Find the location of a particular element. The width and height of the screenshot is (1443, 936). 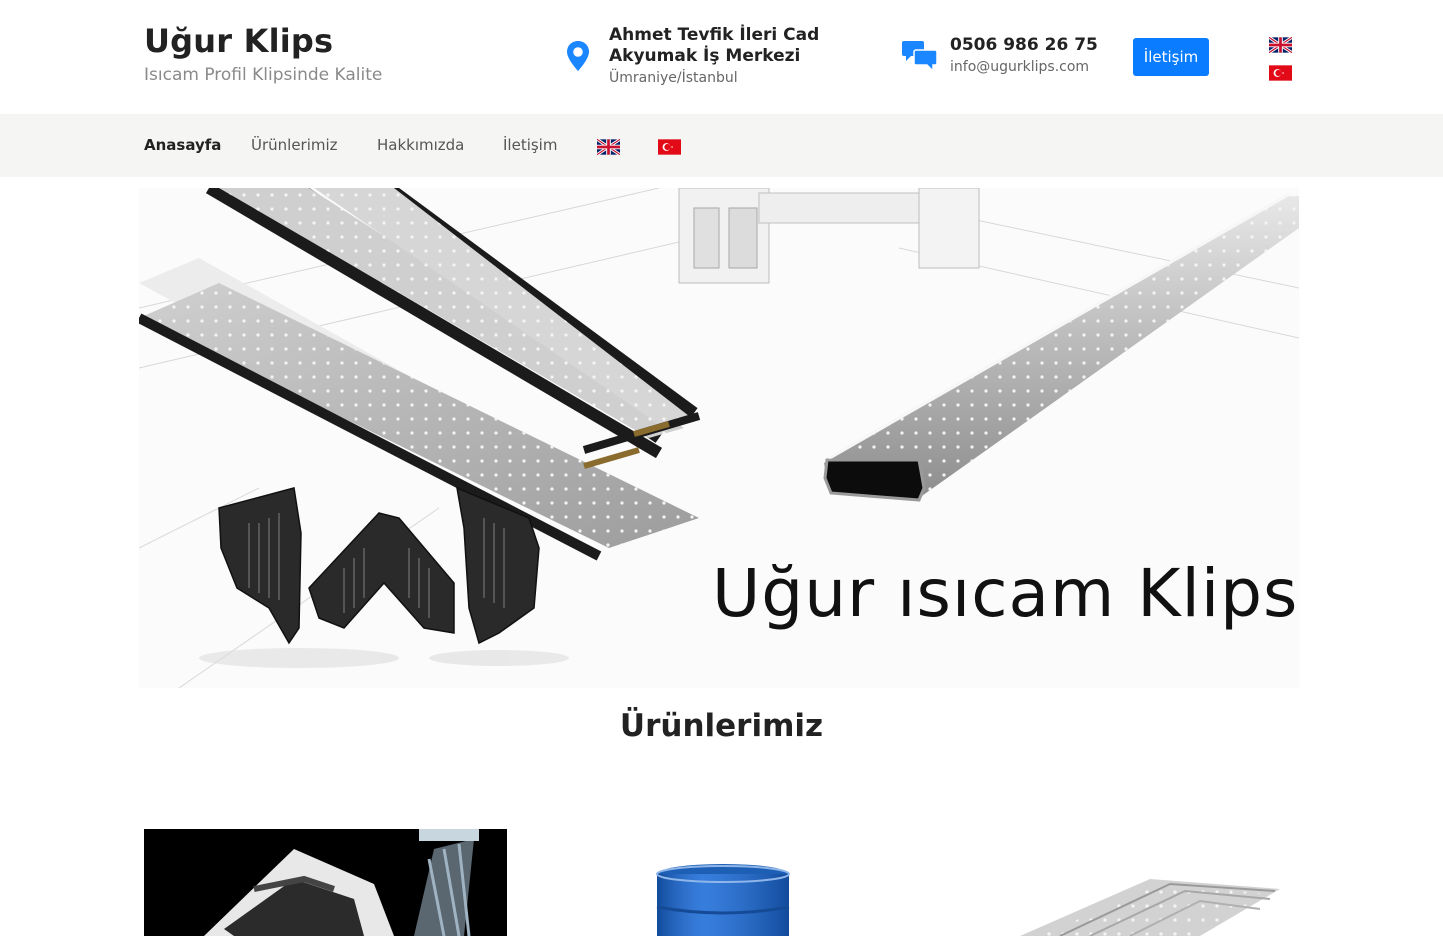

location-pin-icon is located at coordinates (578, 56).